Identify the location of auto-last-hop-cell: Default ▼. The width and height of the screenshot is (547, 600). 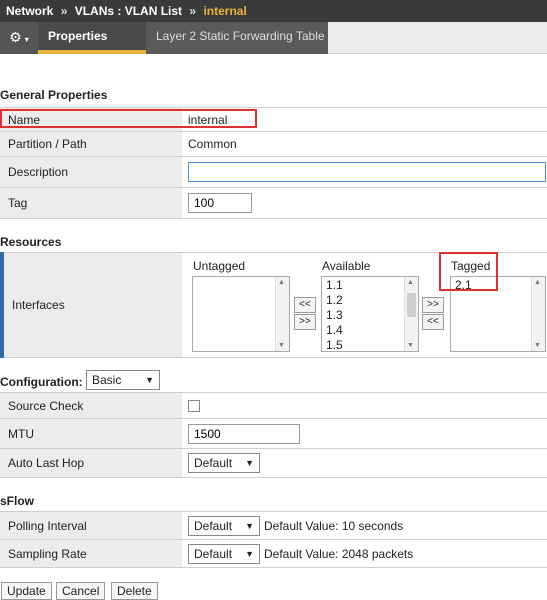
(364, 463).